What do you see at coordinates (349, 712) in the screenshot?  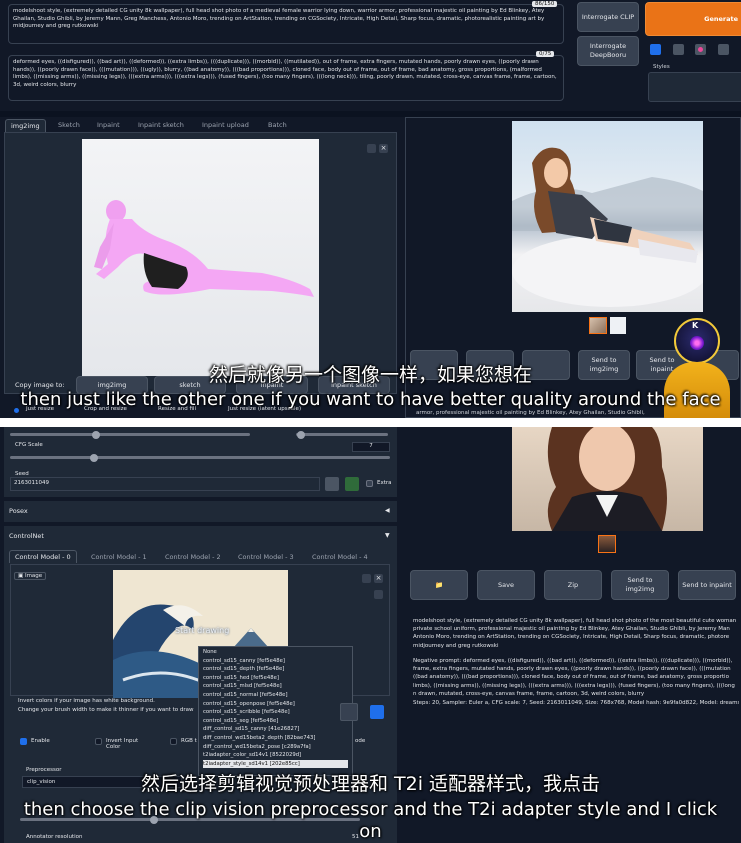 I see `model-field-right` at bounding box center [349, 712].